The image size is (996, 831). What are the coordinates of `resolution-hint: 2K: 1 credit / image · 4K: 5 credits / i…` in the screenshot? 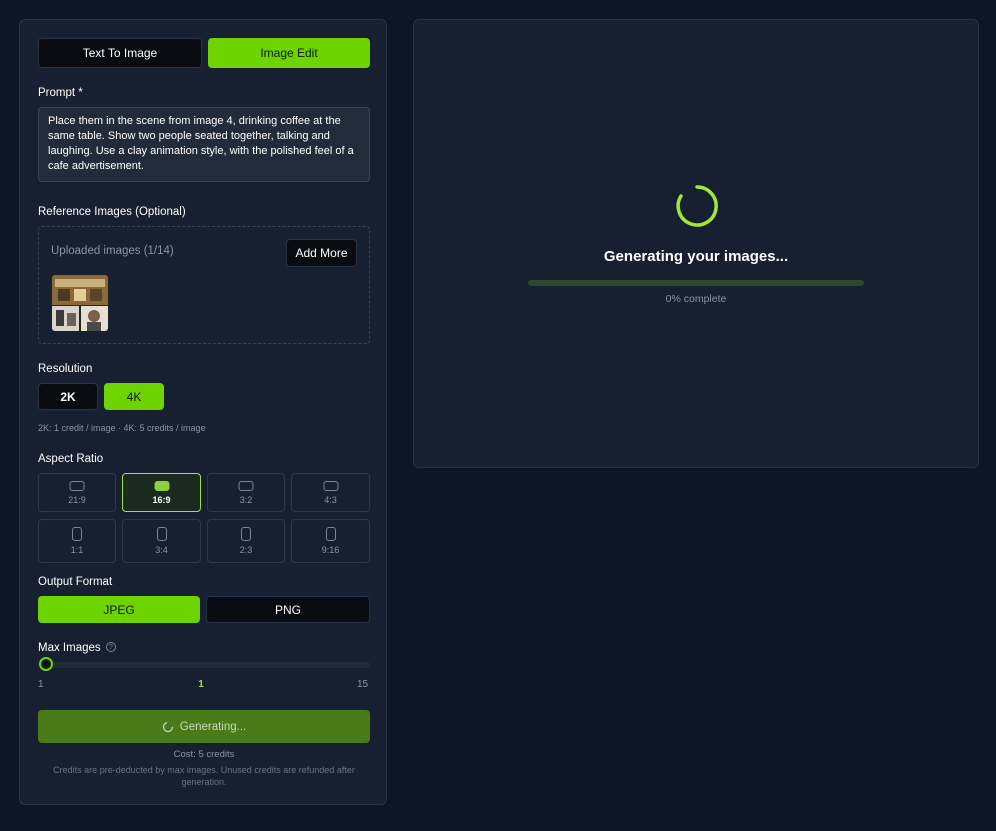 It's located at (122, 428).